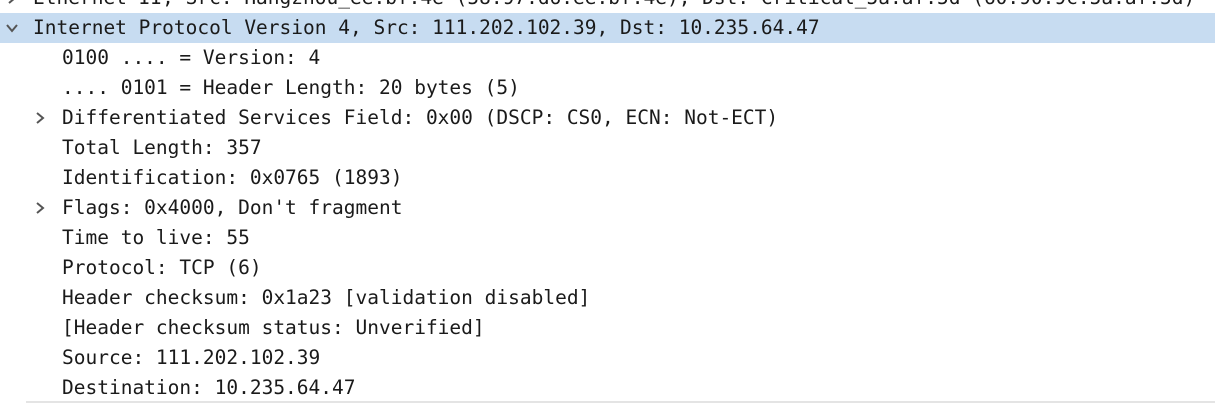 This screenshot has height=404, width=1215. What do you see at coordinates (273, 327) in the screenshot?
I see `tree-row-label: [Header checksum status: Unverified]` at bounding box center [273, 327].